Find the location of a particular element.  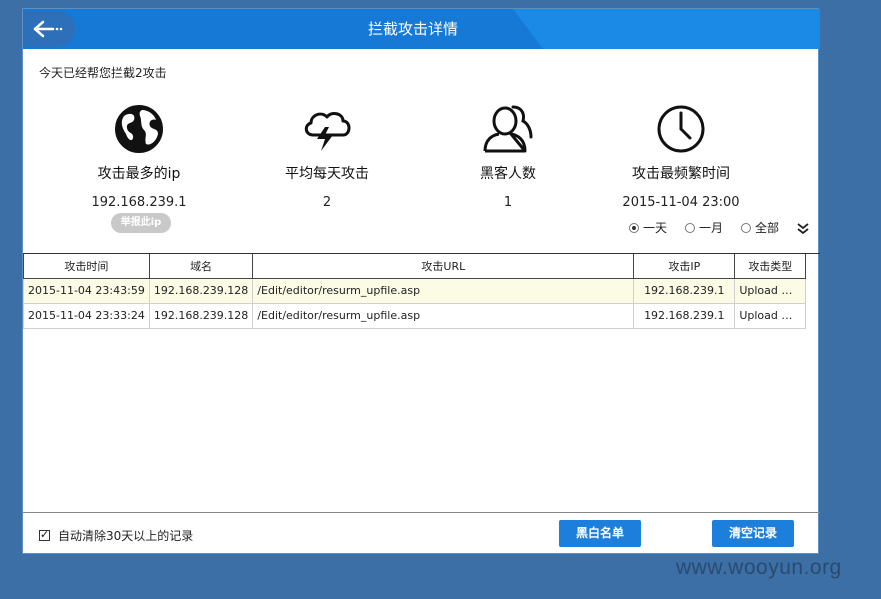

stat-top-ip: 攻击最多的ip 192.168.239.1 is located at coordinates (139, 155).